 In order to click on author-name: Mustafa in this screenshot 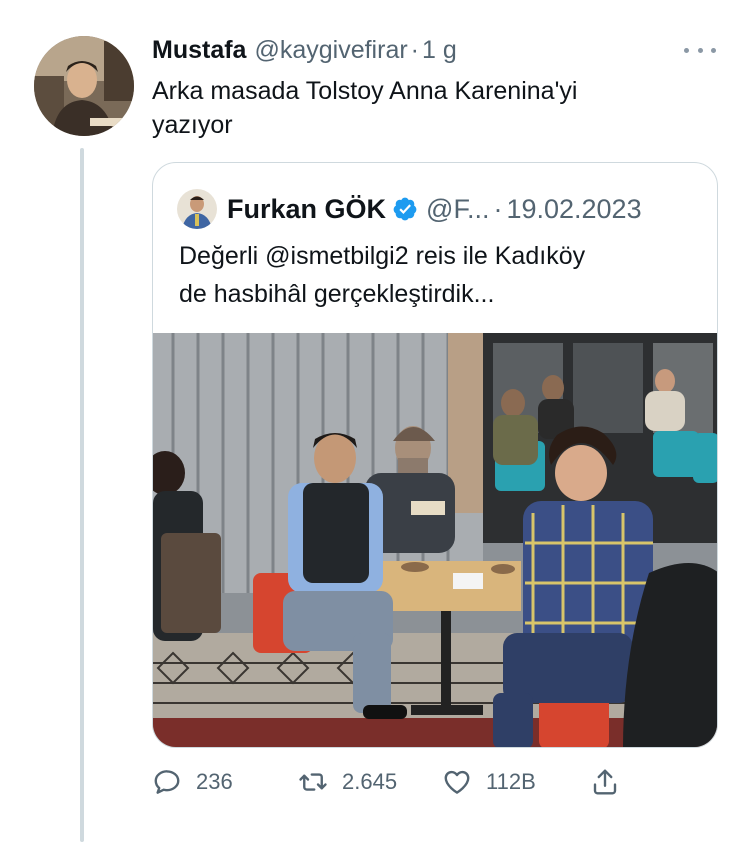, I will do `click(199, 50)`.